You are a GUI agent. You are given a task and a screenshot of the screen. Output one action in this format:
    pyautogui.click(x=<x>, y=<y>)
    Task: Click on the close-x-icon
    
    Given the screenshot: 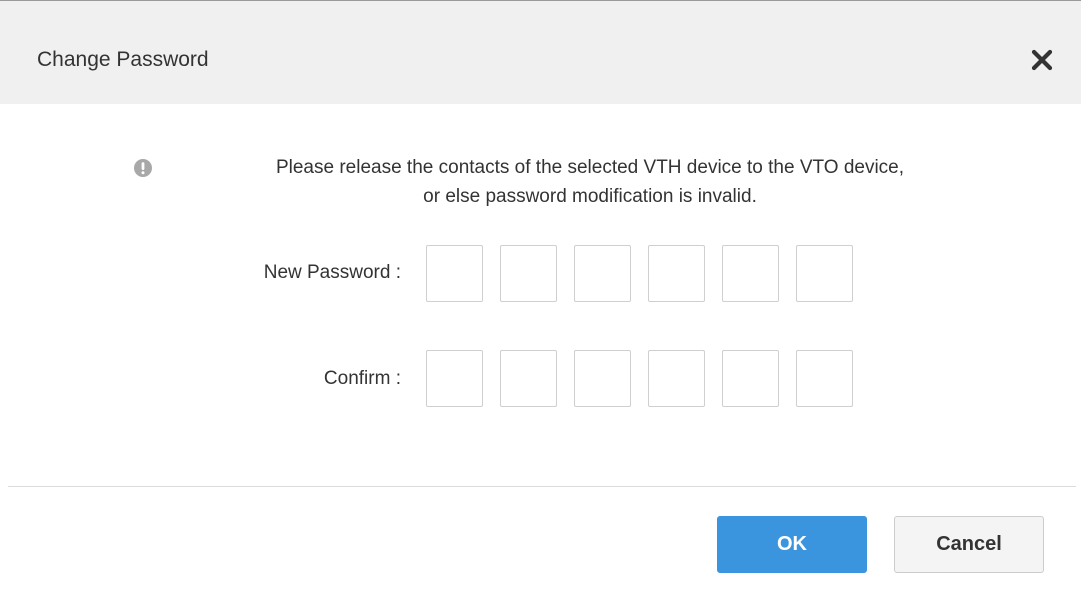 What is the action you would take?
    pyautogui.click(x=1042, y=60)
    